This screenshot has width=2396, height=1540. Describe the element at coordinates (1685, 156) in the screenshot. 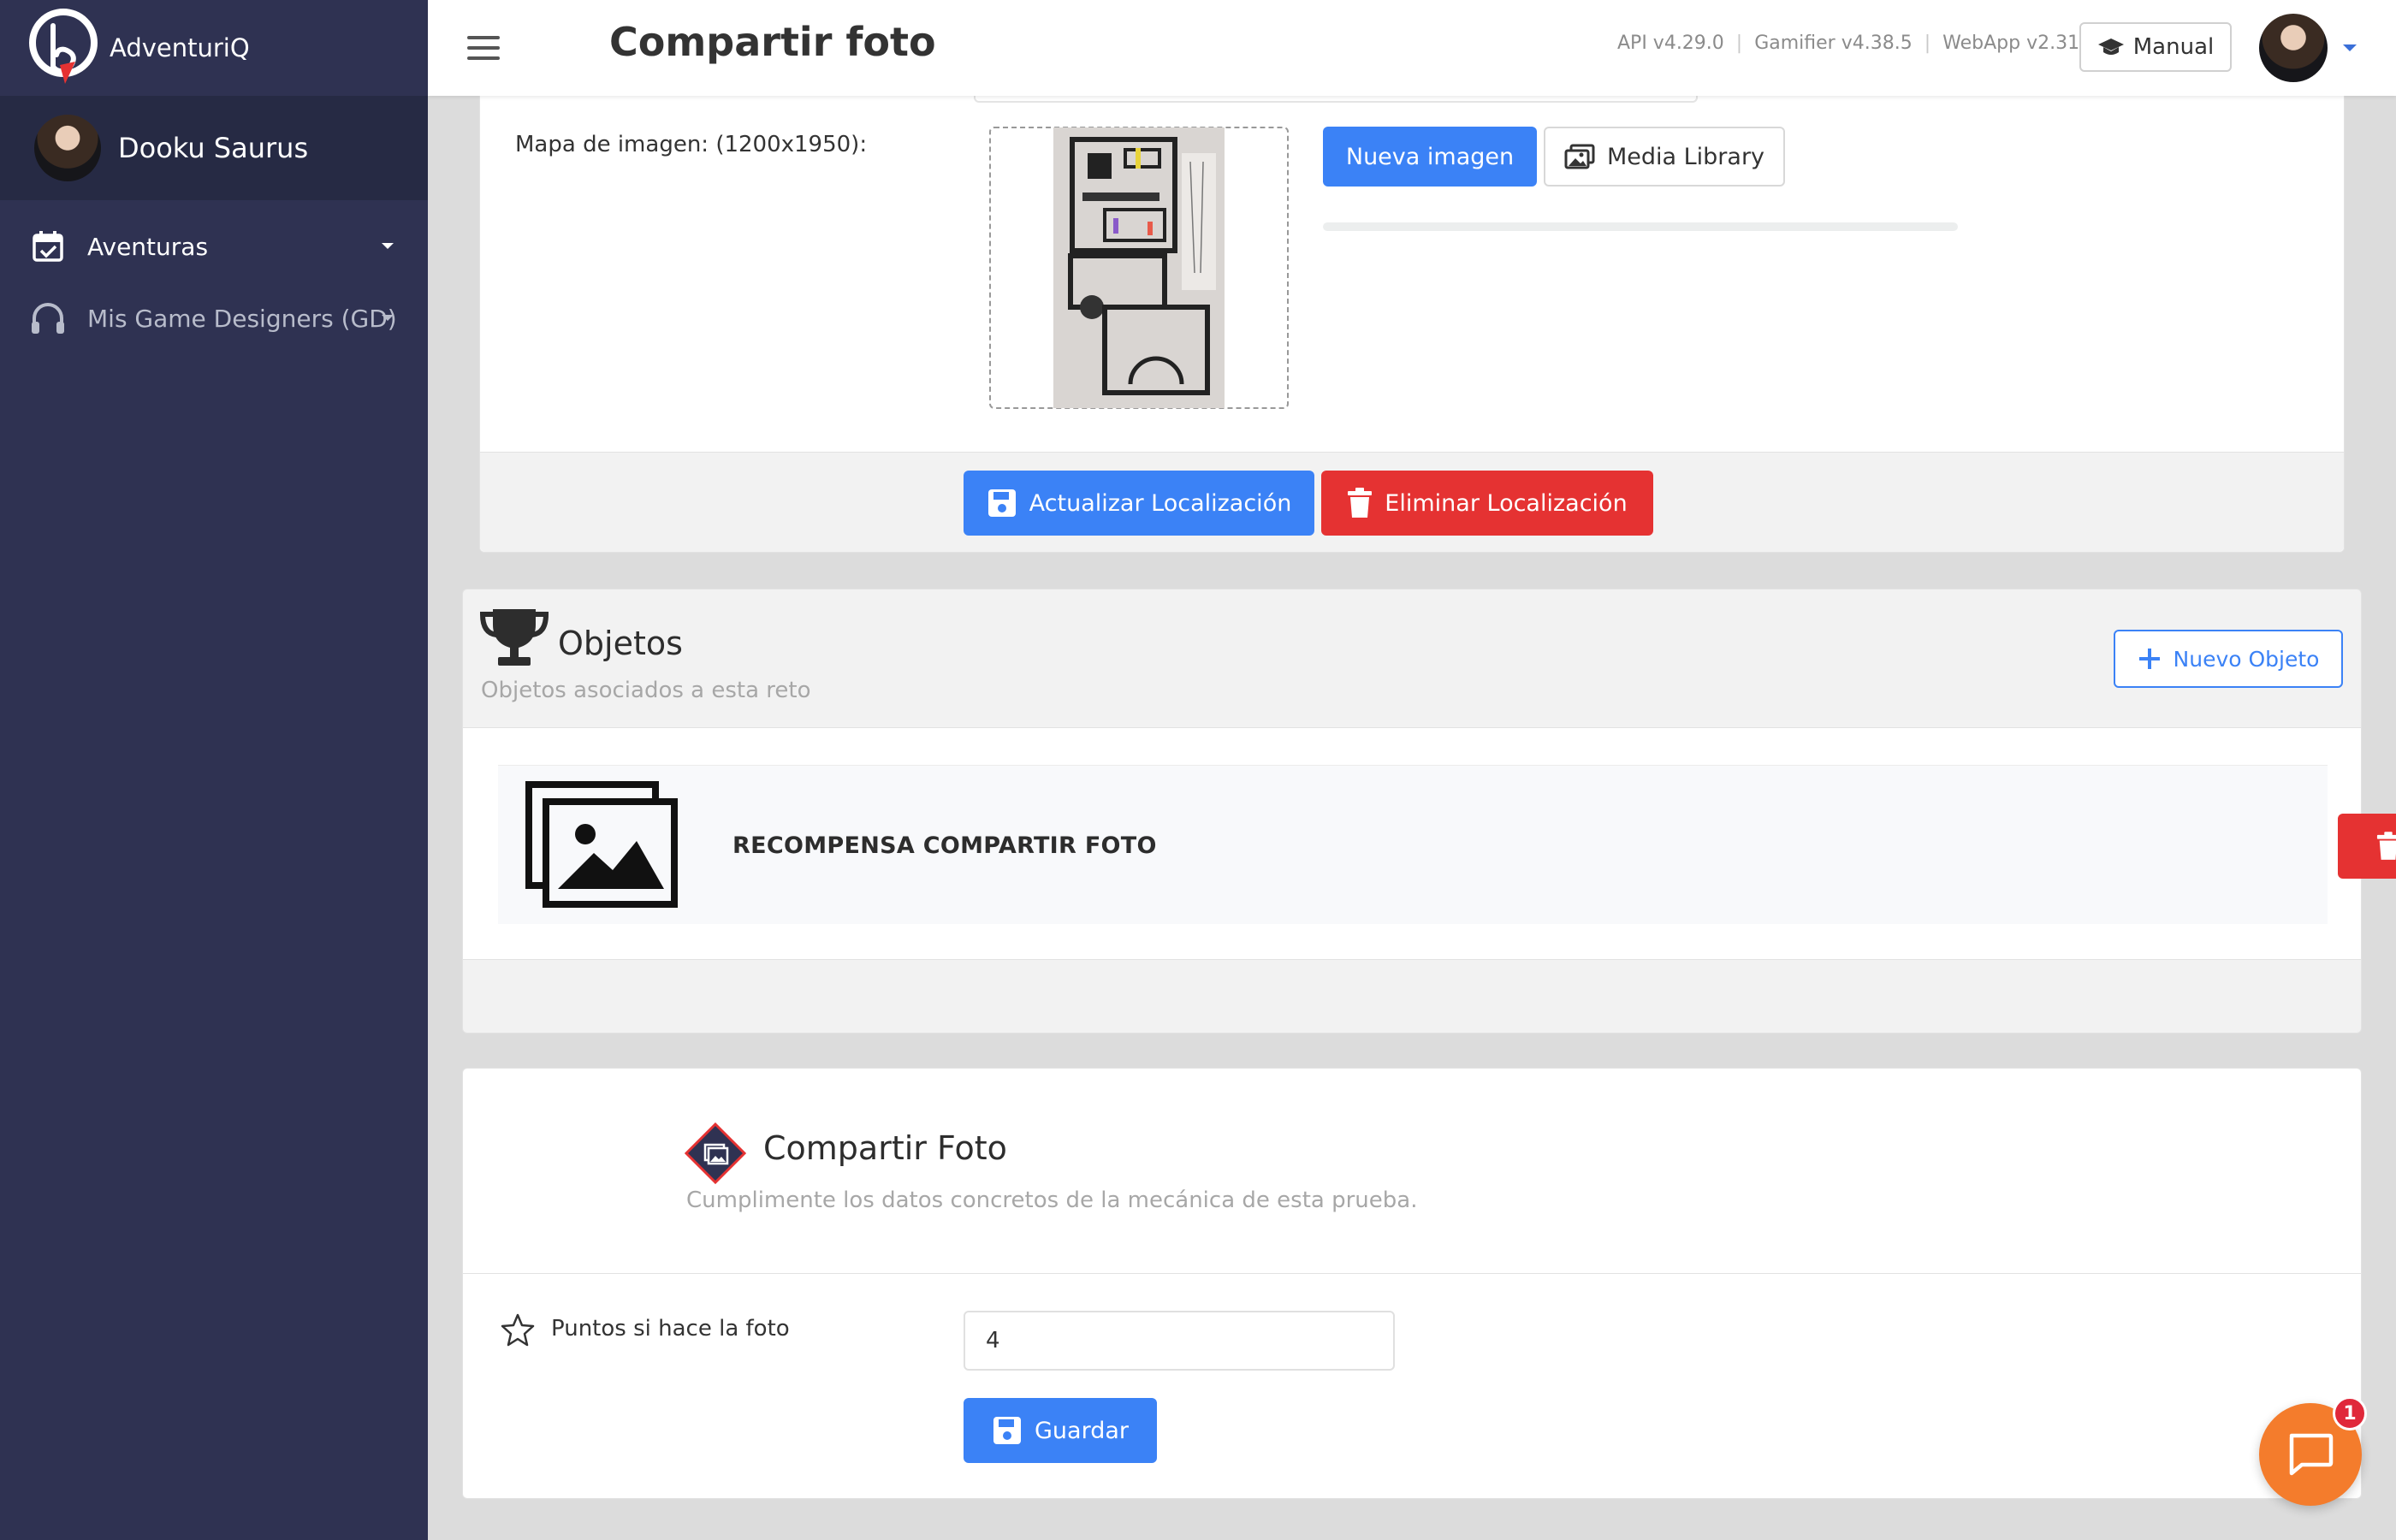

I see `media-library-label: Media Library` at that location.